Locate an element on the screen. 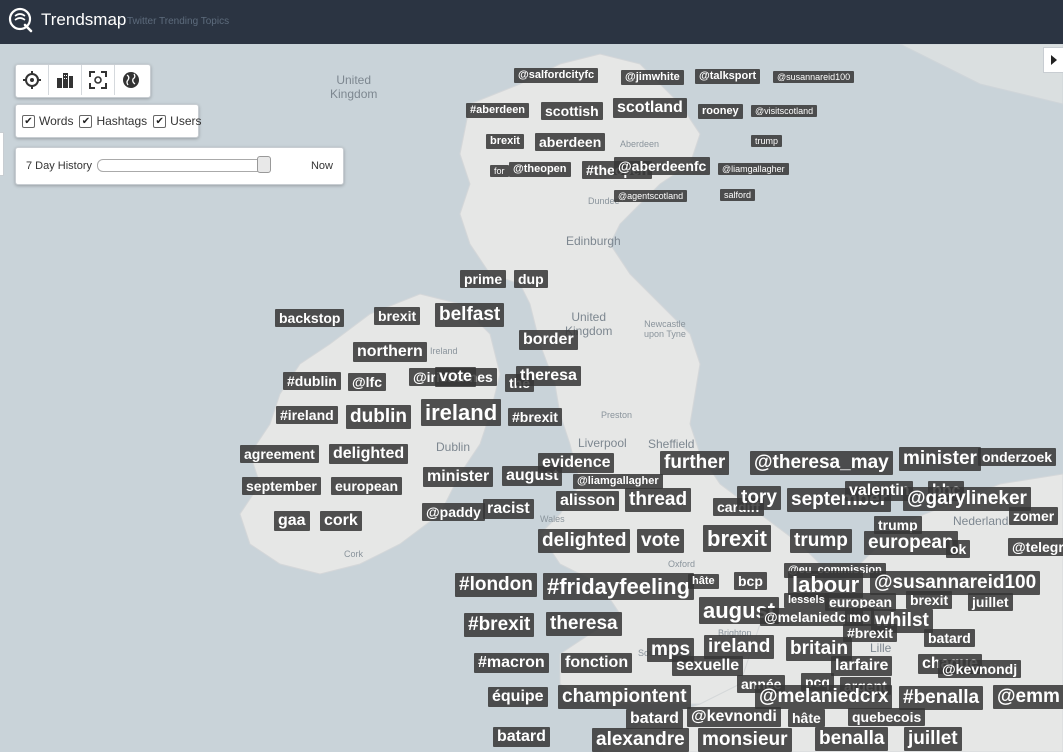 The width and height of the screenshot is (1063, 752). trend-user: @theresa_may is located at coordinates (821, 463).